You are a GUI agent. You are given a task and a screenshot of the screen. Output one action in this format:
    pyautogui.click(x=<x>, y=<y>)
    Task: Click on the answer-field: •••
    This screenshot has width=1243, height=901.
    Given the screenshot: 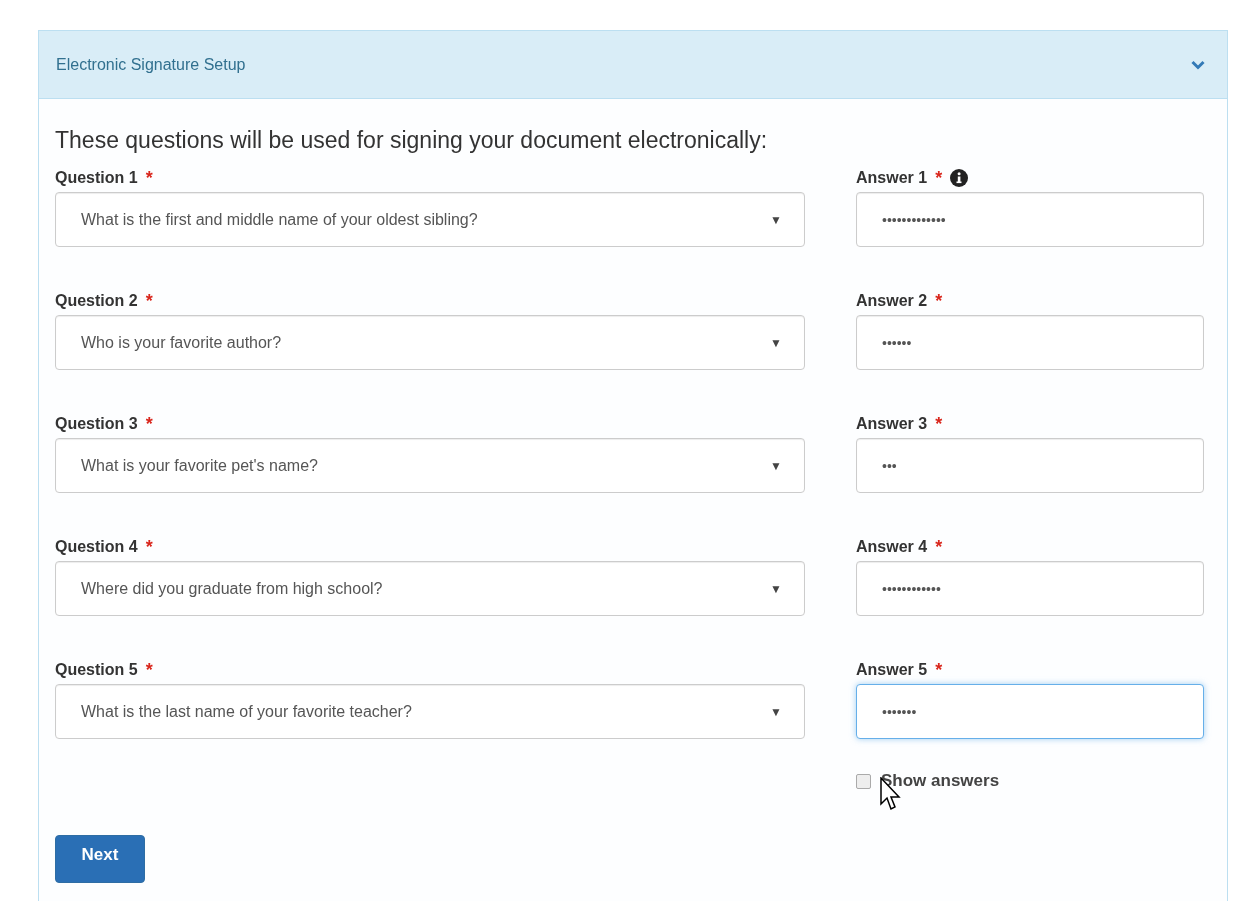 What is the action you would take?
    pyautogui.click(x=1030, y=465)
    